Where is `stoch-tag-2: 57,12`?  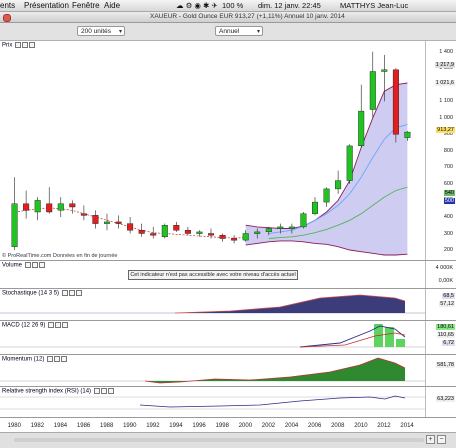
stoch-tag-2: 57,12 is located at coordinates (447, 304).